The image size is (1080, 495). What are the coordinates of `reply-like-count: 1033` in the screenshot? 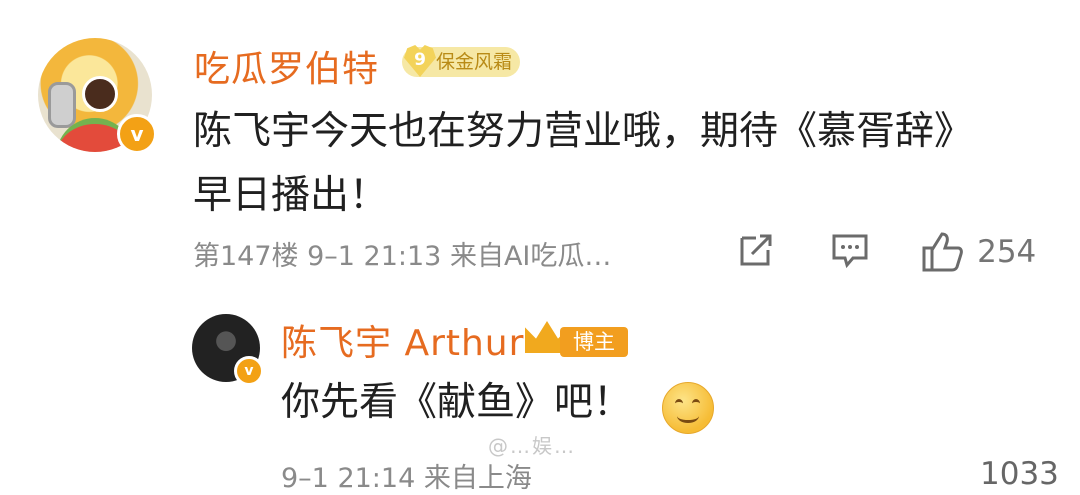 It's located at (1019, 474).